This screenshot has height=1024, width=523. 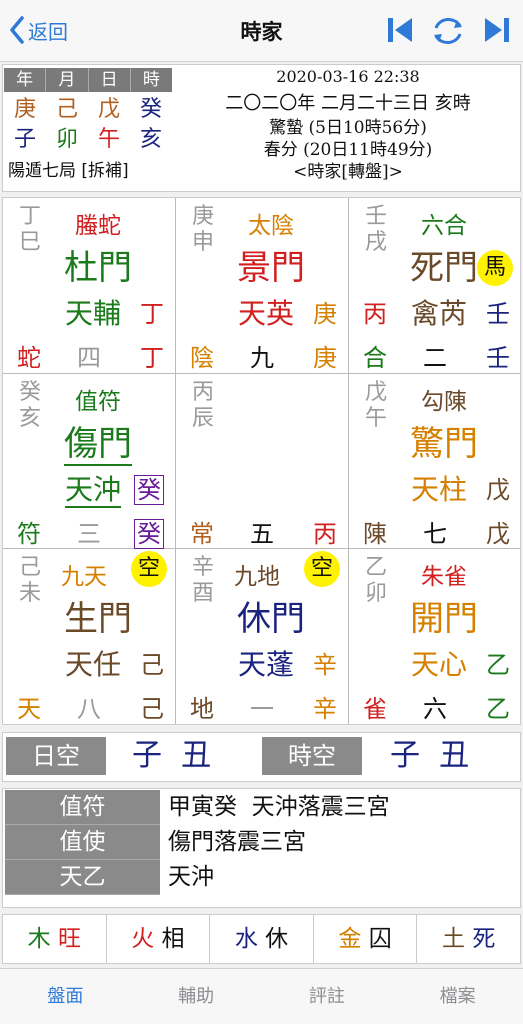 What do you see at coordinates (400, 30) in the screenshot?
I see `skip-previous-icon` at bounding box center [400, 30].